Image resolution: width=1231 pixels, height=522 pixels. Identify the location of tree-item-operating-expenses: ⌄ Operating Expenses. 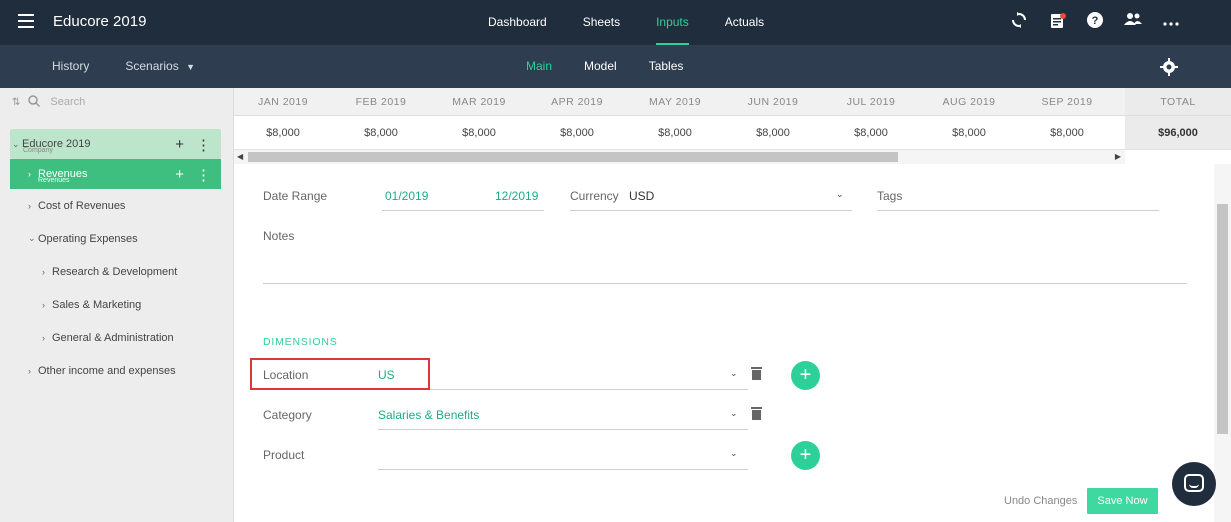
(116, 238).